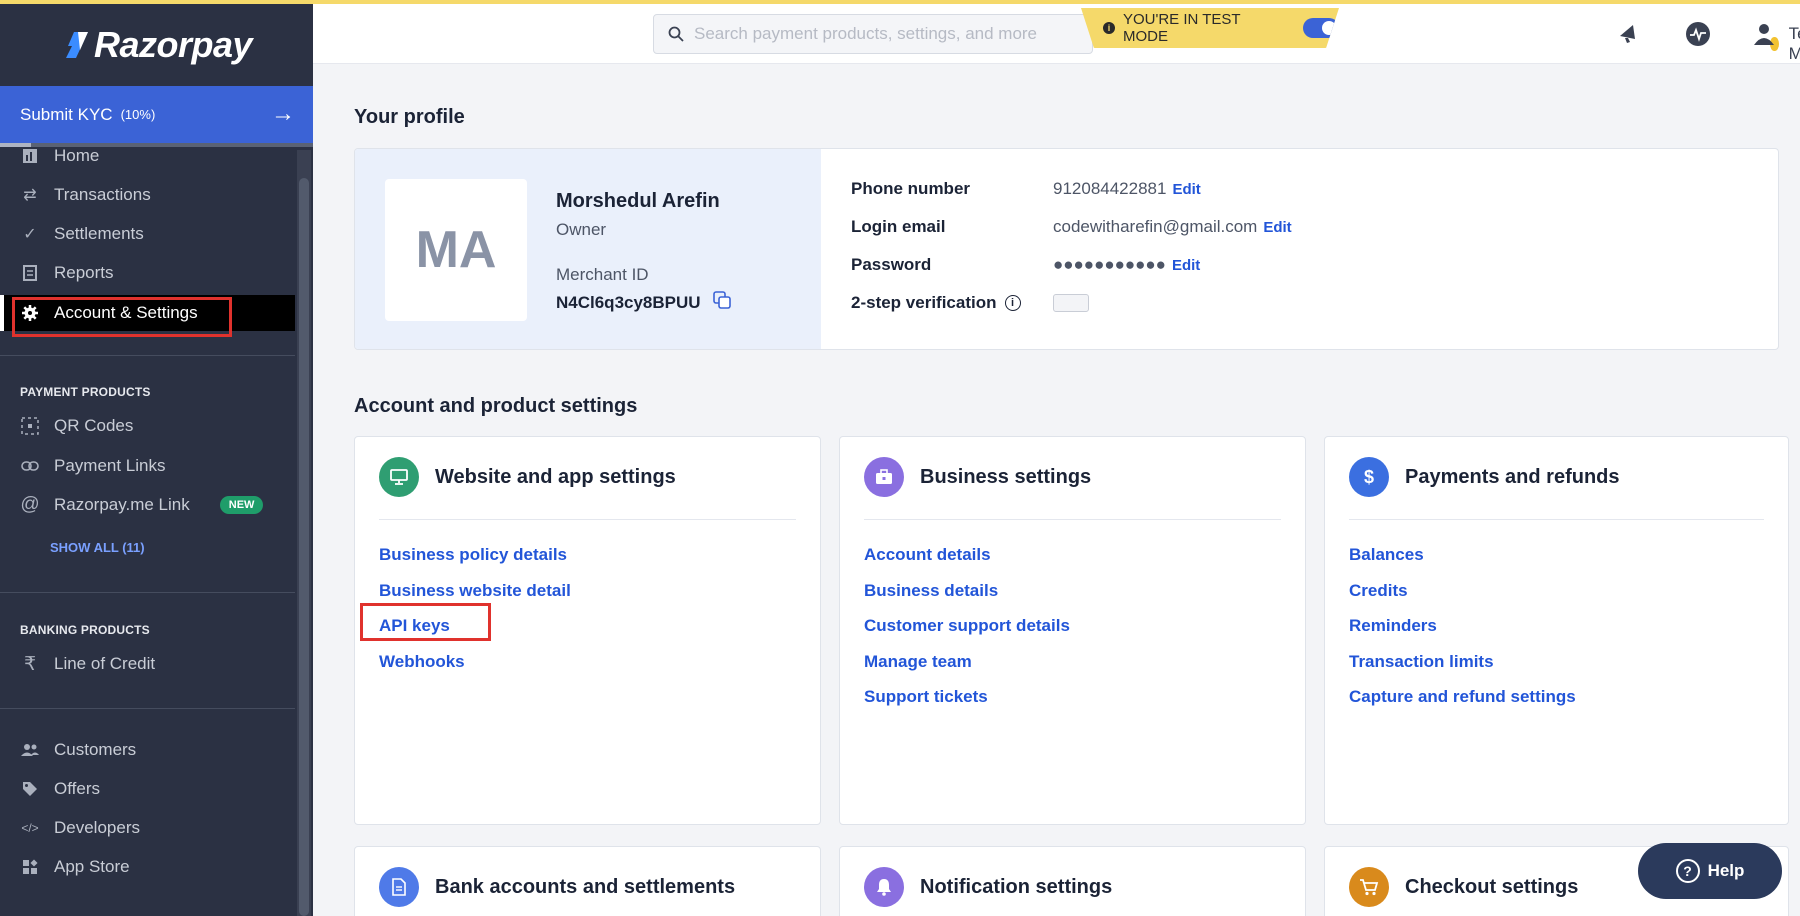  Describe the element at coordinates (1321, 28) in the screenshot. I see `test-mode-toggle` at that location.